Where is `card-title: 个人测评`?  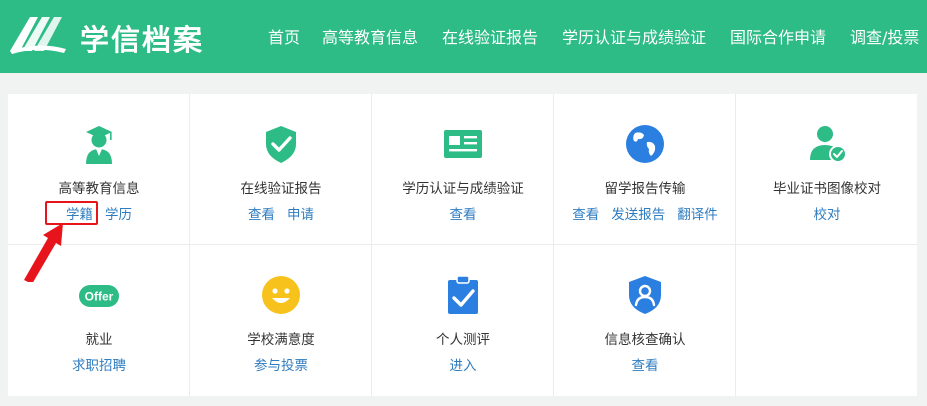
card-title: 个人测评 is located at coordinates (463, 340).